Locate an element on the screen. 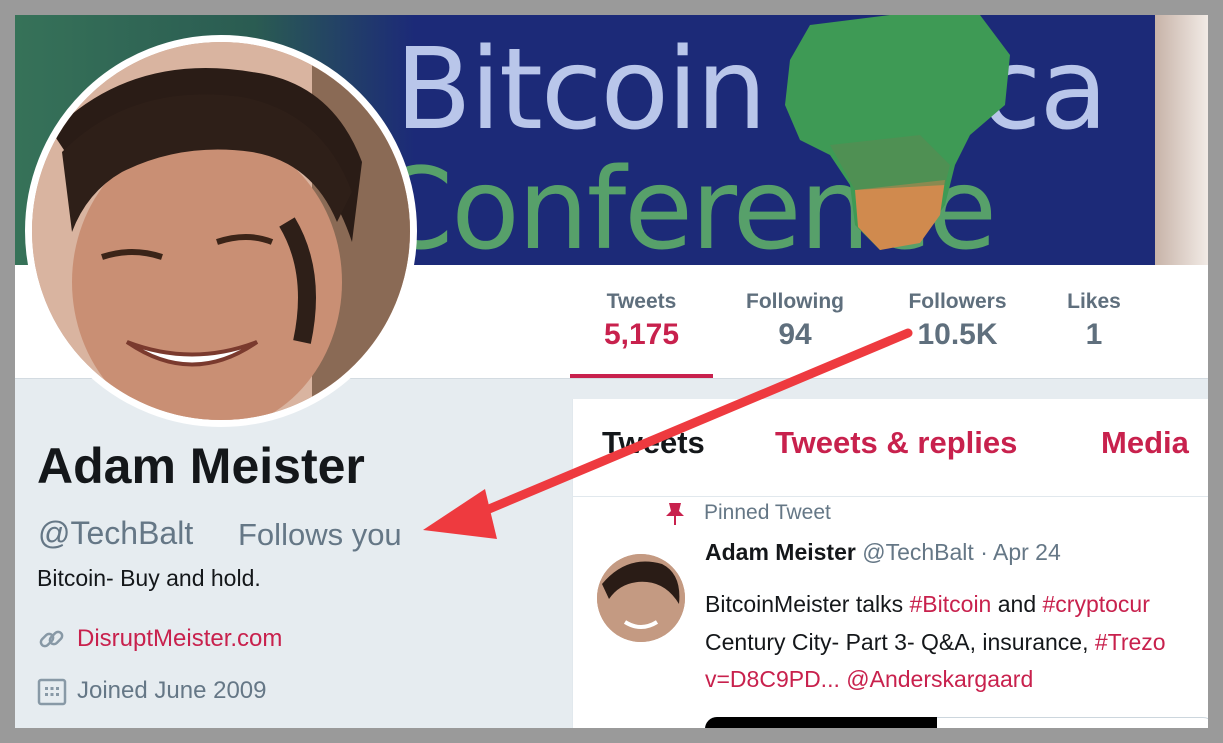 The height and width of the screenshot is (743, 1223). stat-followers: Followers 10.5K is located at coordinates (957, 321).